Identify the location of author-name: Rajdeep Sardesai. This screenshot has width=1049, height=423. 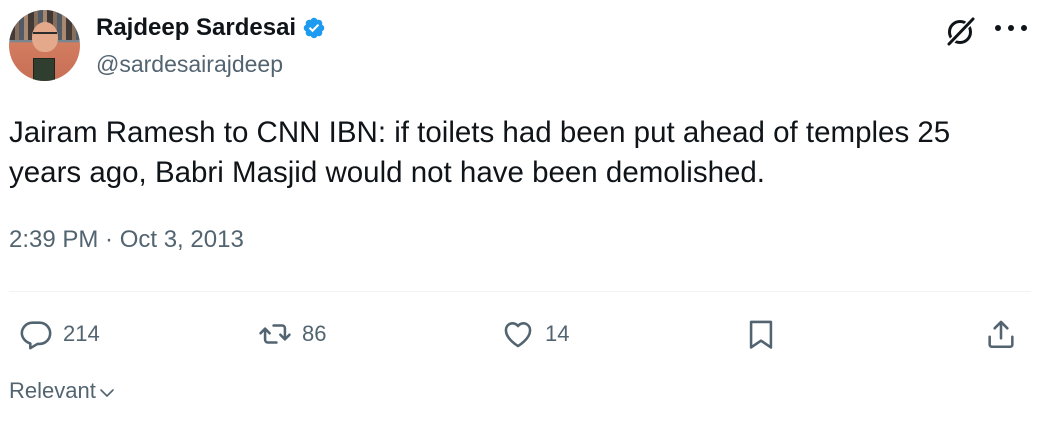
(196, 28).